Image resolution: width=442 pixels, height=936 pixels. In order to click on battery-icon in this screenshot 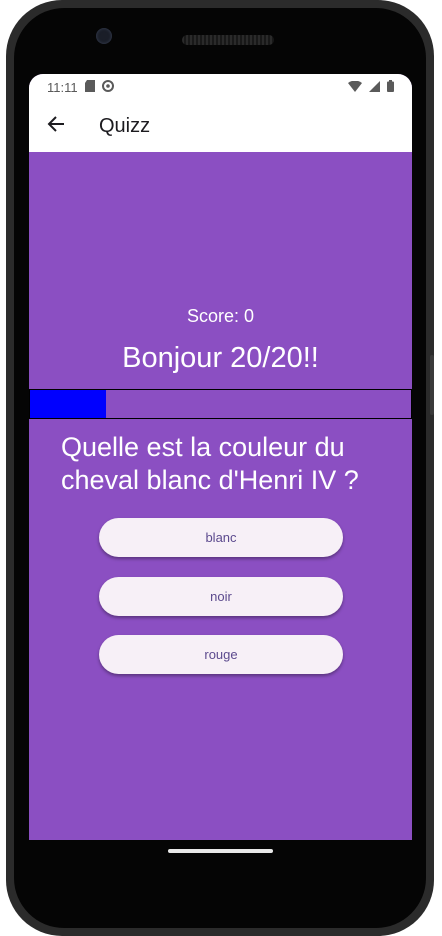, I will do `click(390, 87)`.